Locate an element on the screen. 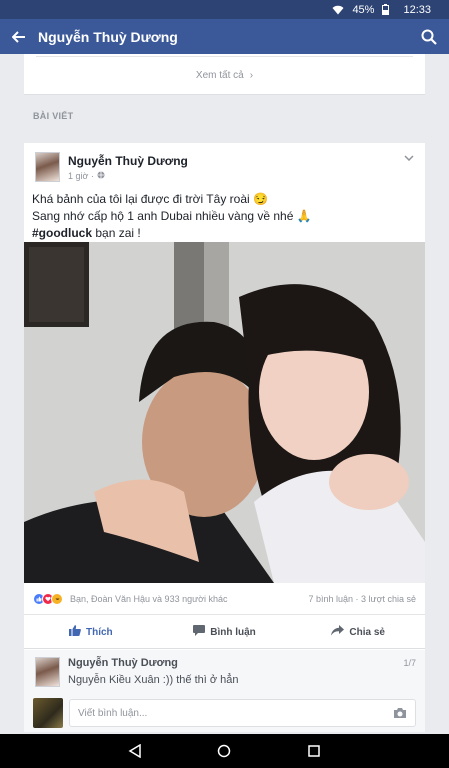  like-label: Thích is located at coordinates (99, 632).